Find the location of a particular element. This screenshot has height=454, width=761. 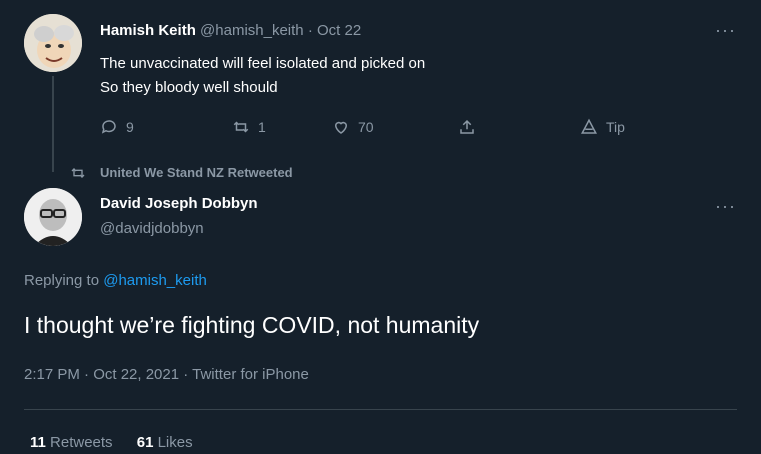

divider is located at coordinates (380, 409).